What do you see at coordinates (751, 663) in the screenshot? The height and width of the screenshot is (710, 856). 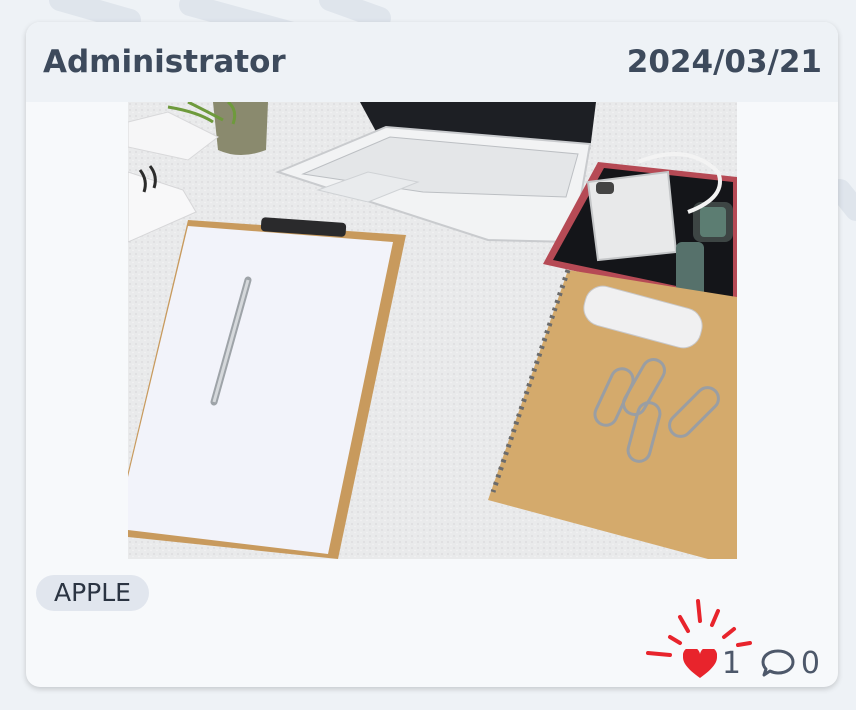 I see `post-stats: 1 0` at bounding box center [751, 663].